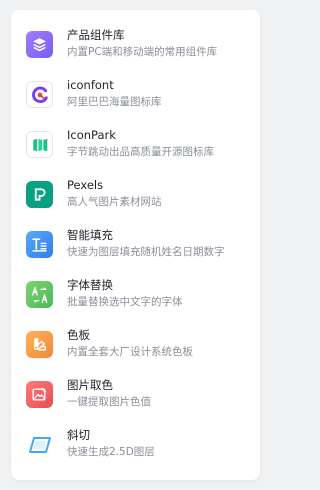 This screenshot has height=490, width=320. Describe the element at coordinates (114, 102) in the screenshot. I see `plugin-description: 阿里巴巴海量图标库` at that location.